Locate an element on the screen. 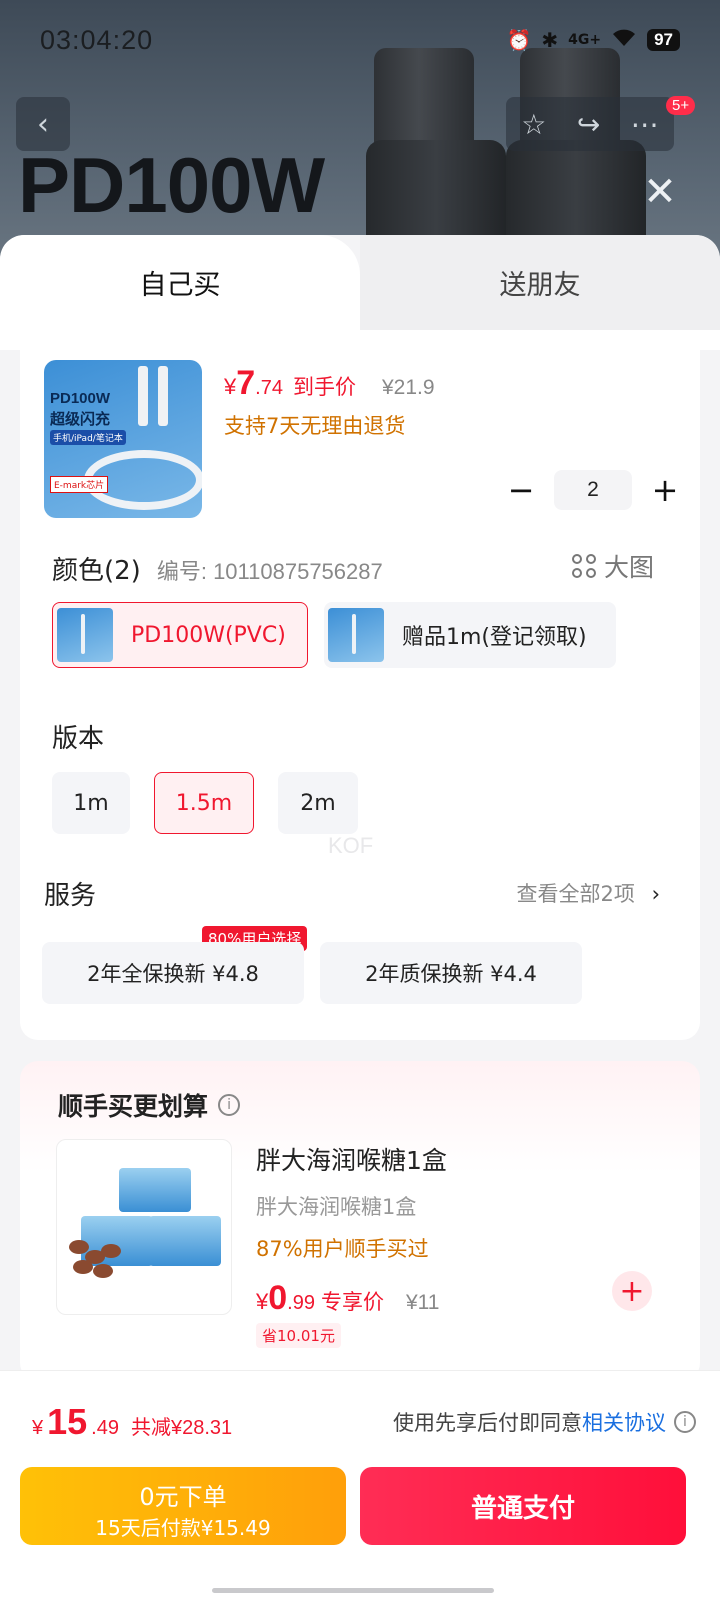 The height and width of the screenshot is (1600, 720). bundle-original-price: ¥11 is located at coordinates (422, 1302).